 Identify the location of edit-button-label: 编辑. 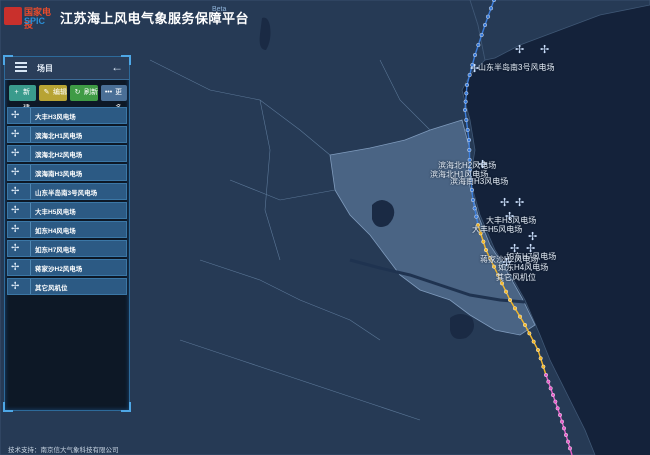
(60, 92).